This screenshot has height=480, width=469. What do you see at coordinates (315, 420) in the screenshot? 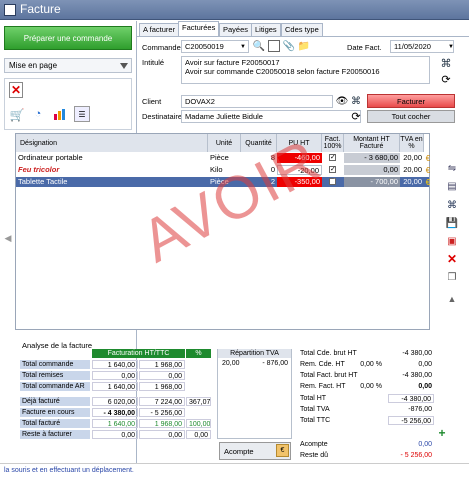
I see `total-label: Total TTC` at bounding box center [315, 420].